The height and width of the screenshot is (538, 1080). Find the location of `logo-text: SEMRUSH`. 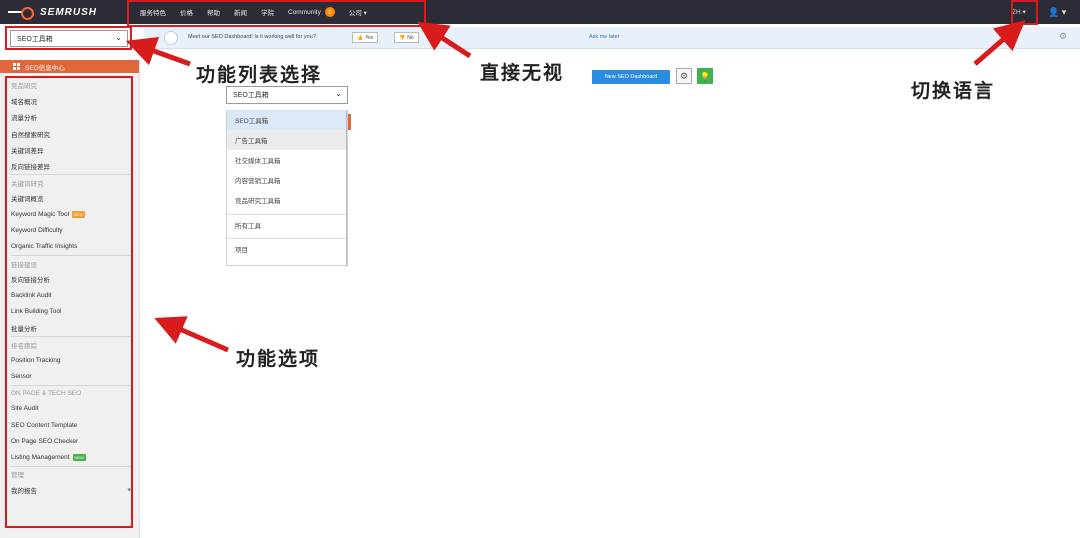

logo-text: SEMRUSH is located at coordinates (69, 12).